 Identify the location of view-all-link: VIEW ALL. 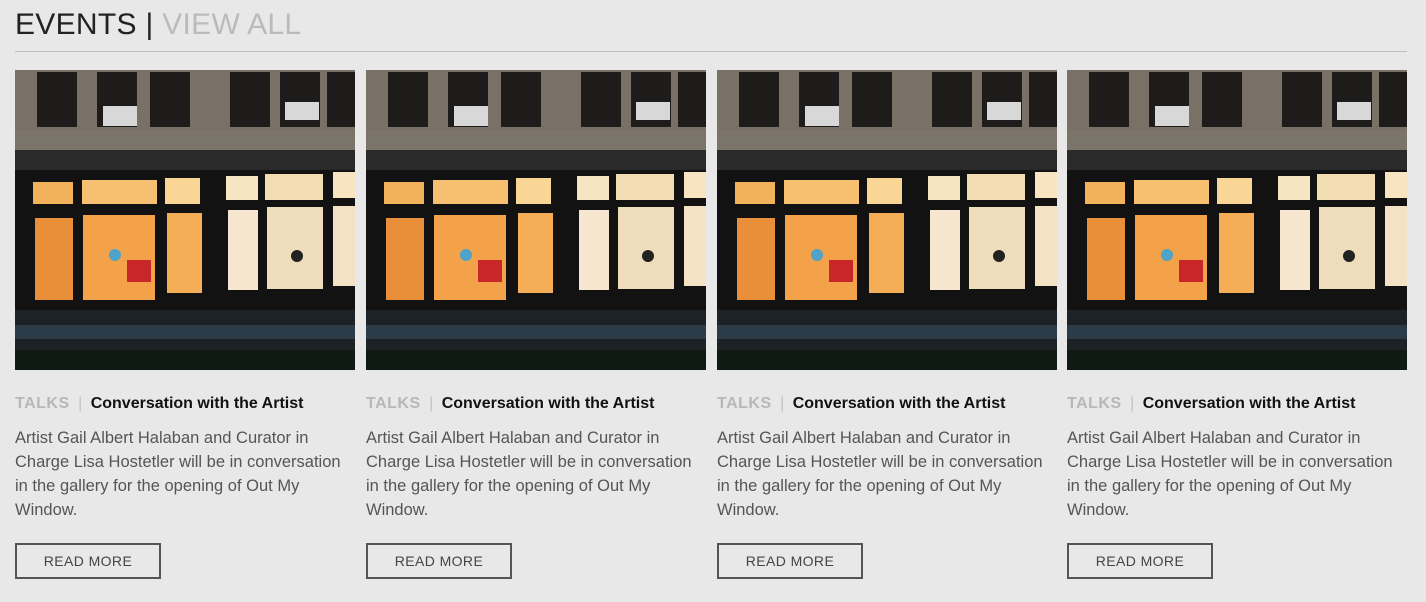
(231, 24).